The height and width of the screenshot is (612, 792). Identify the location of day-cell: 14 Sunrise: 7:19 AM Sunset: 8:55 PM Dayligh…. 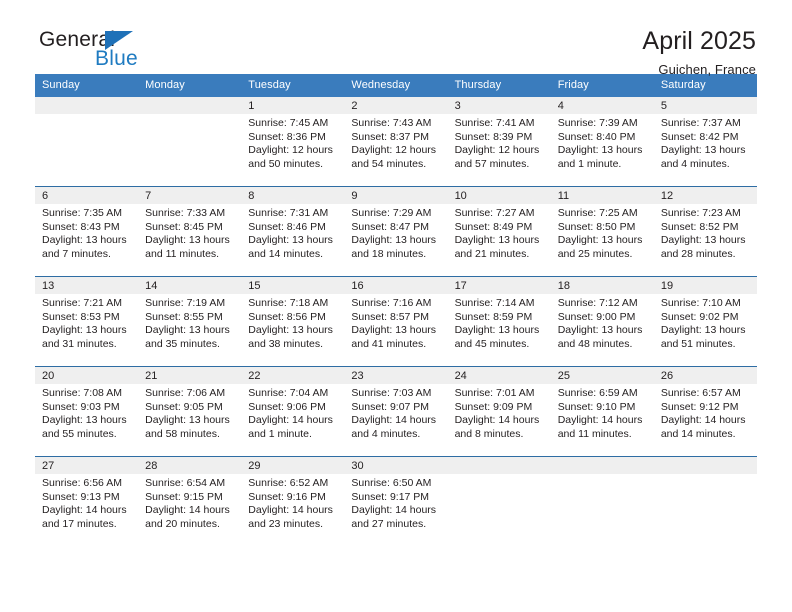
(190, 321).